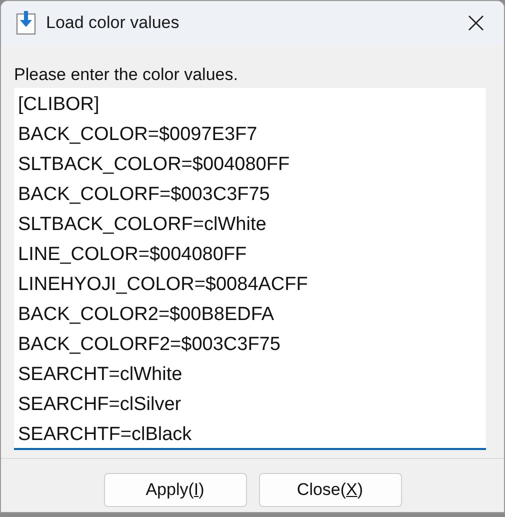 The width and height of the screenshot is (505, 517). What do you see at coordinates (330, 490) in the screenshot?
I see `dialog-button: Close(X)` at bounding box center [330, 490].